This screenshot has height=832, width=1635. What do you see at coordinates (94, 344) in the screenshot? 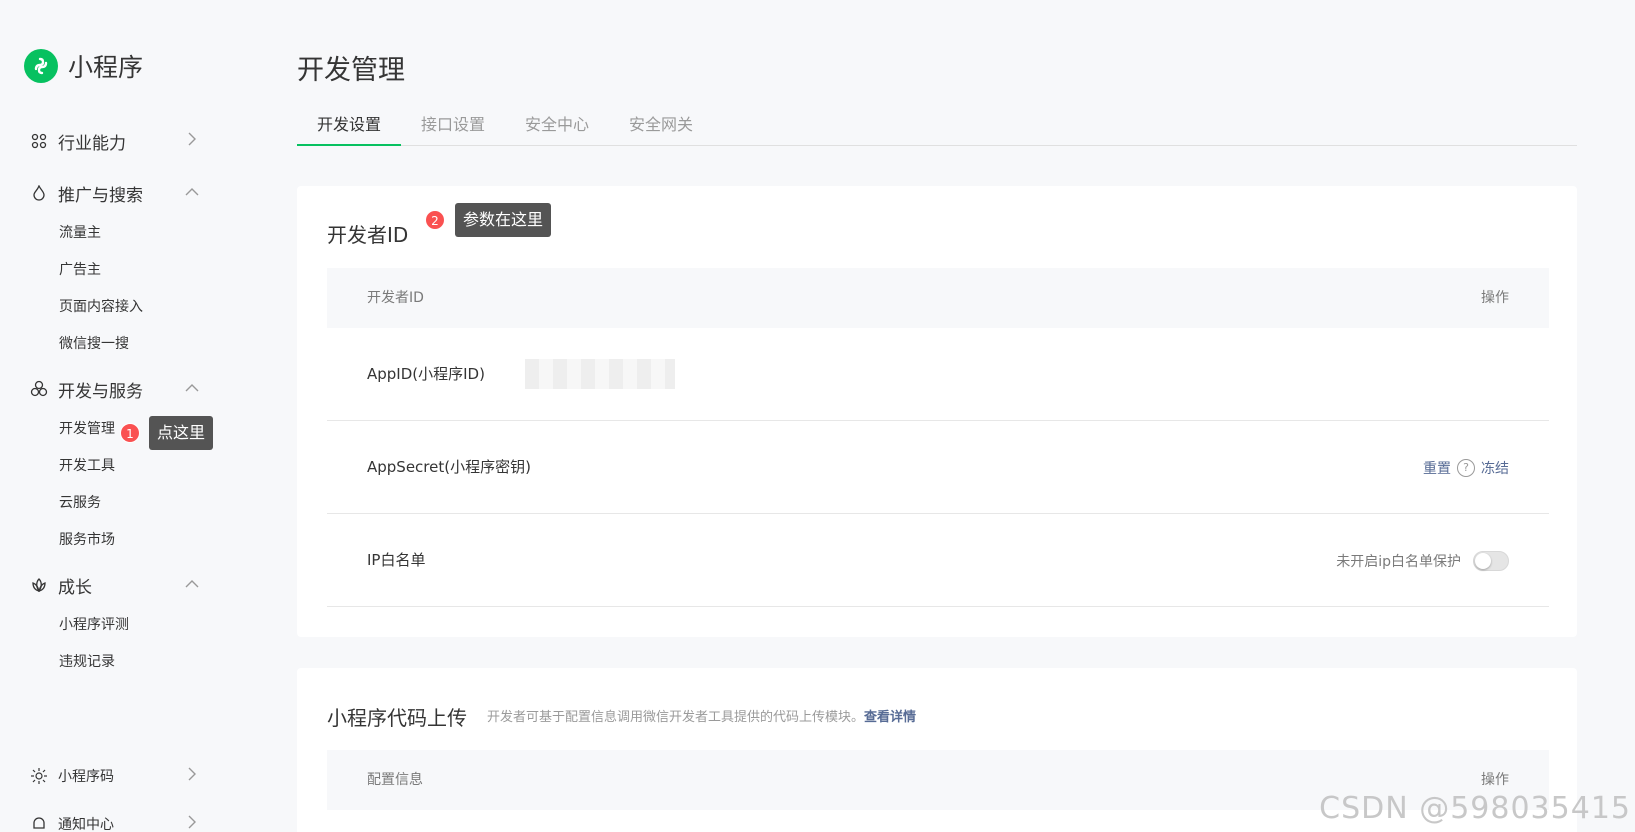
I see `sidebar-item-wechat-search: 微信搜一搜` at bounding box center [94, 344].